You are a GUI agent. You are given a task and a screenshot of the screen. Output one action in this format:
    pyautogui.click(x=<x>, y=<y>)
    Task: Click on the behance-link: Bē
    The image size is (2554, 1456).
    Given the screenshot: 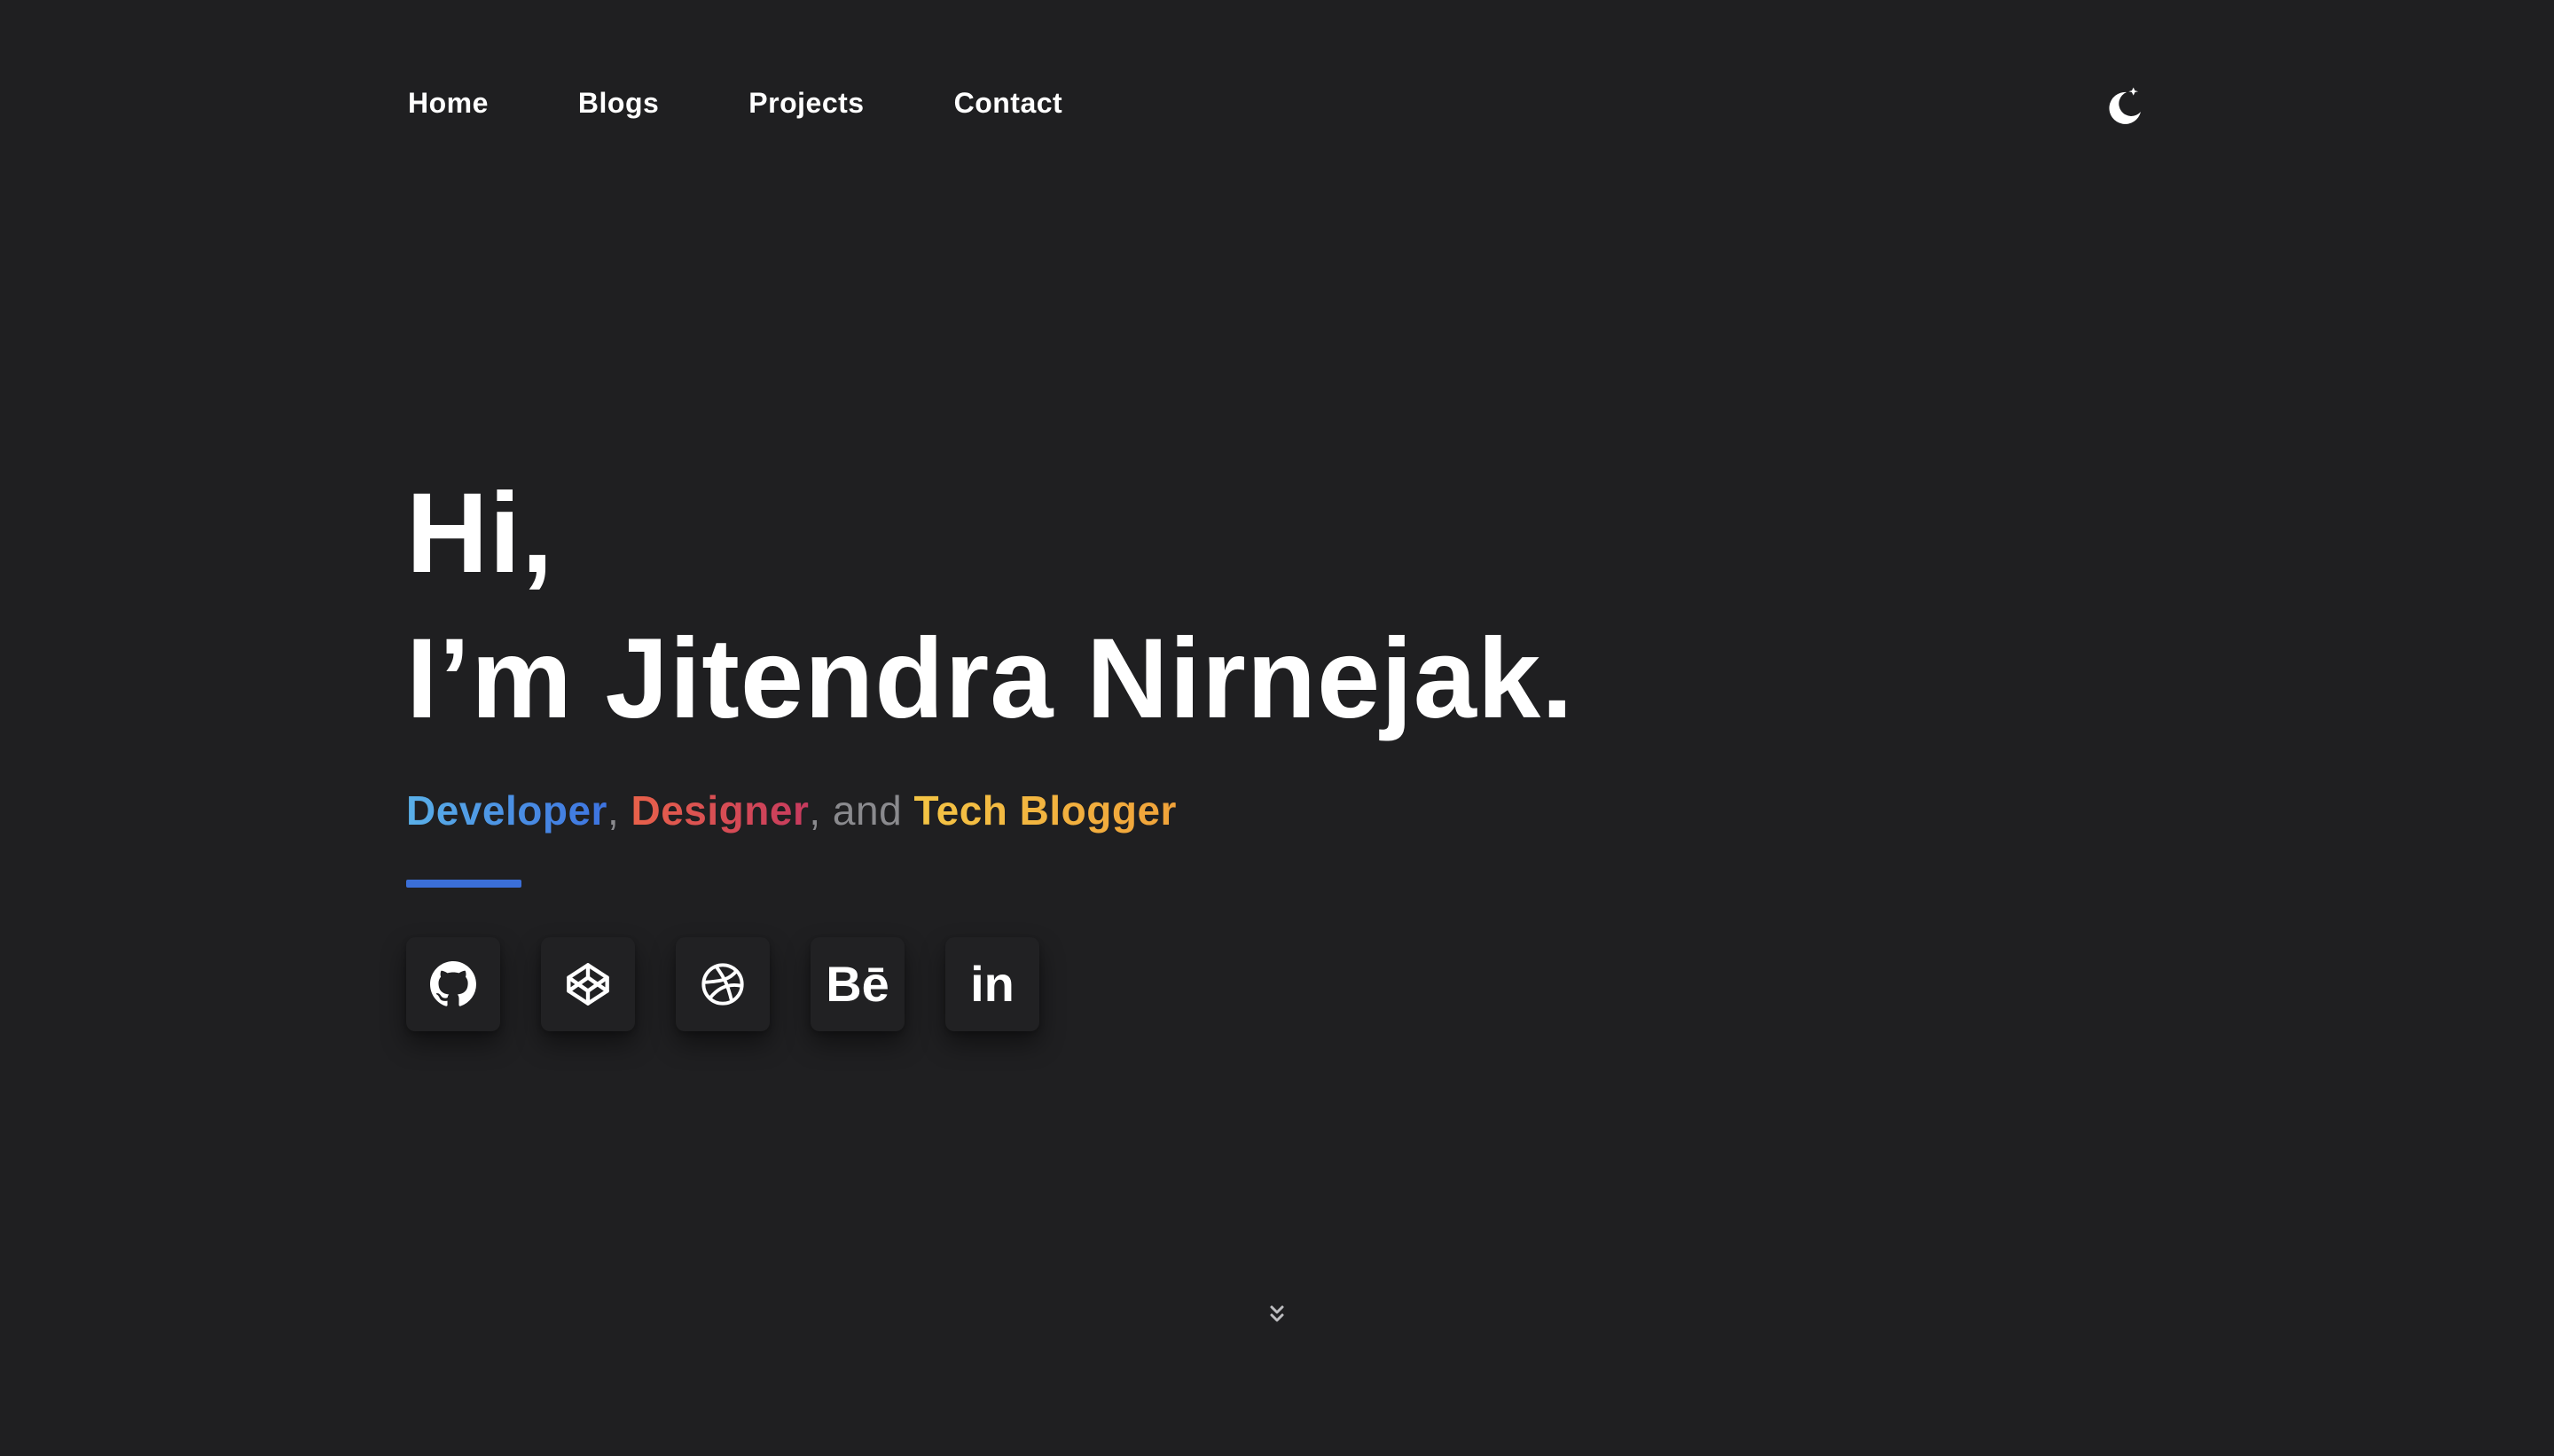 What is the action you would take?
    pyautogui.click(x=858, y=984)
    